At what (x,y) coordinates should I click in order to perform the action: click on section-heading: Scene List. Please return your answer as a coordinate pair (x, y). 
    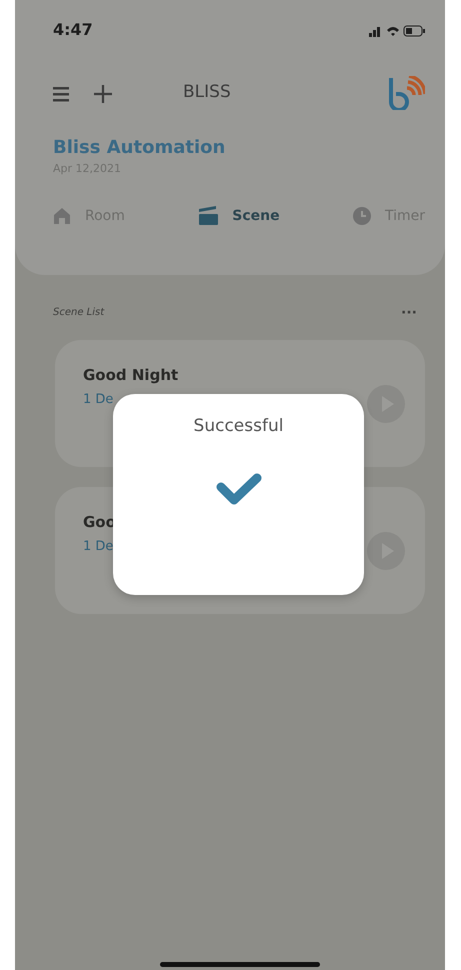
    Looking at the image, I should click on (78, 313).